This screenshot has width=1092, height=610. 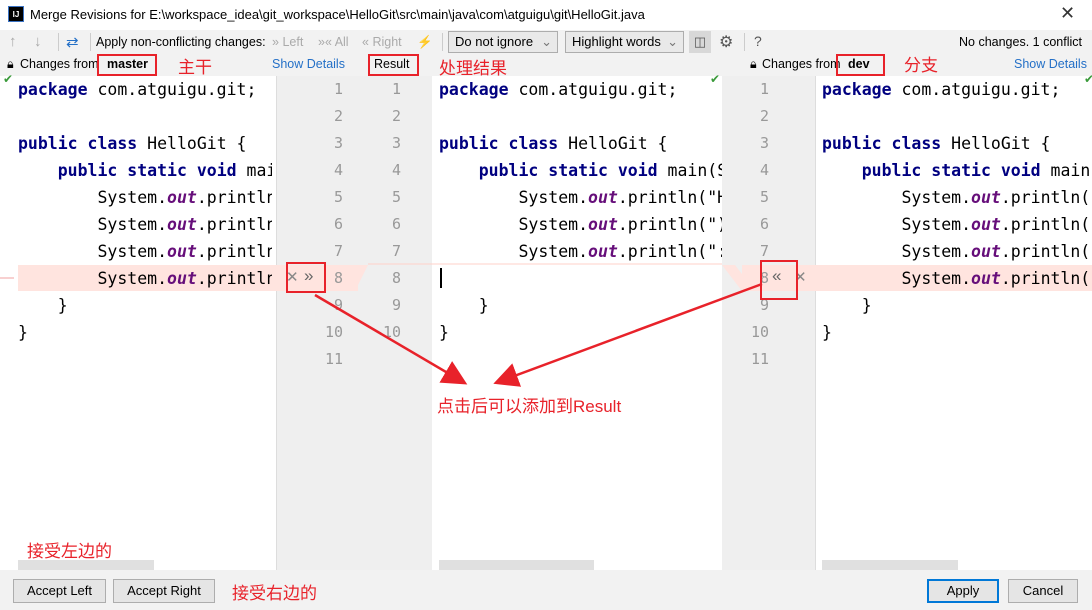 I want to click on annotation-arrow-left, so click(x=391, y=339).